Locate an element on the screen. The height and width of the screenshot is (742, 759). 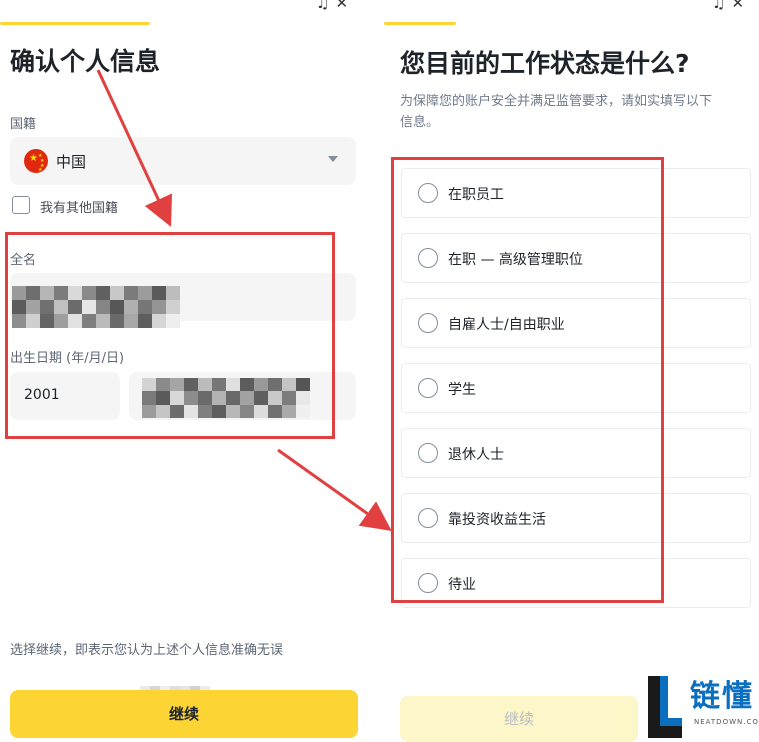
continue-button: 继续 is located at coordinates (184, 714).